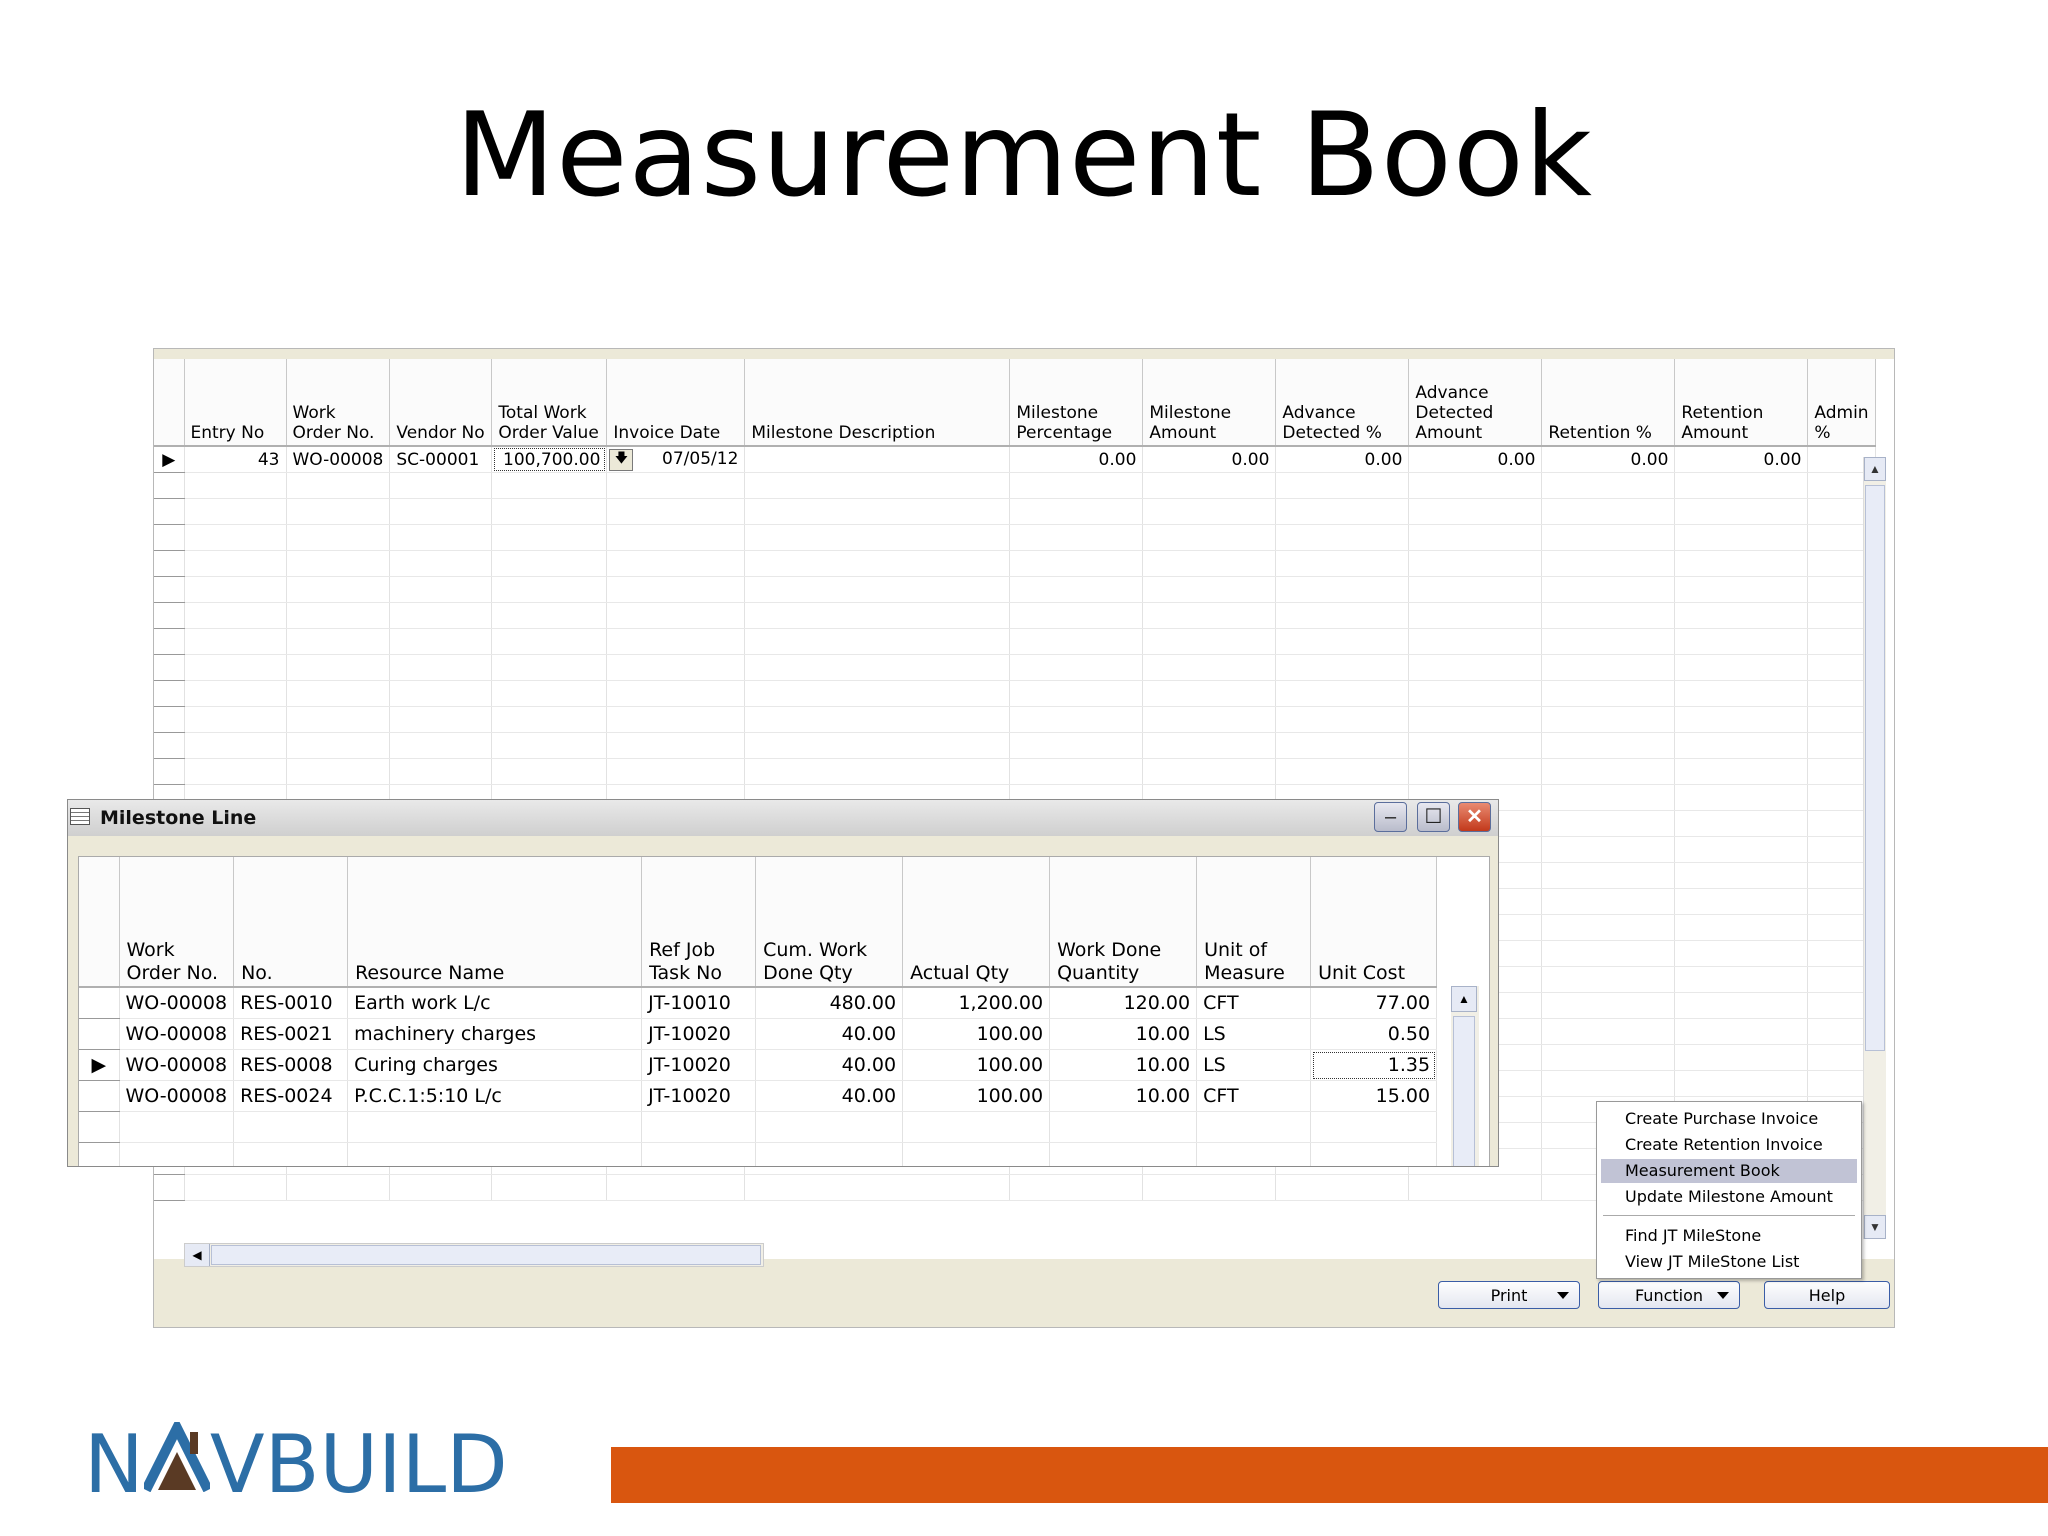 This screenshot has height=1536, width=2048. Describe the element at coordinates (549, 403) in the screenshot. I see `col-total-work-order-value: Total Work Order Value` at that location.